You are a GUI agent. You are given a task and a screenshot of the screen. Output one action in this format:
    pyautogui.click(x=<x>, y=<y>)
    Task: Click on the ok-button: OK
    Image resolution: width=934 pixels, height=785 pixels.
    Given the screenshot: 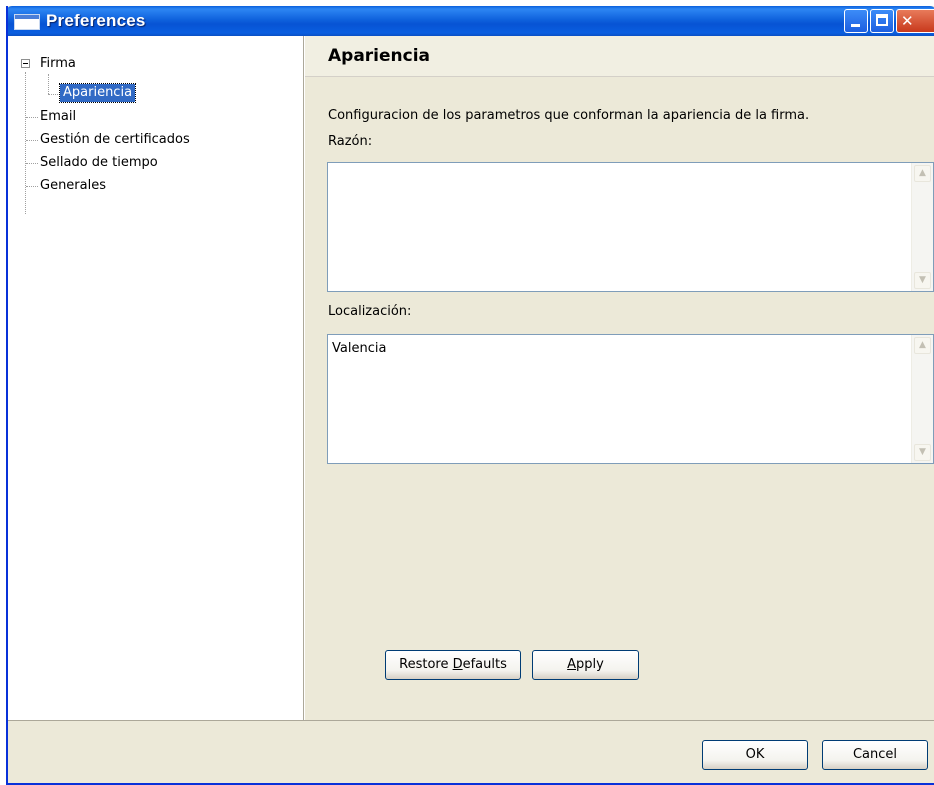 What is the action you would take?
    pyautogui.click(x=755, y=755)
    